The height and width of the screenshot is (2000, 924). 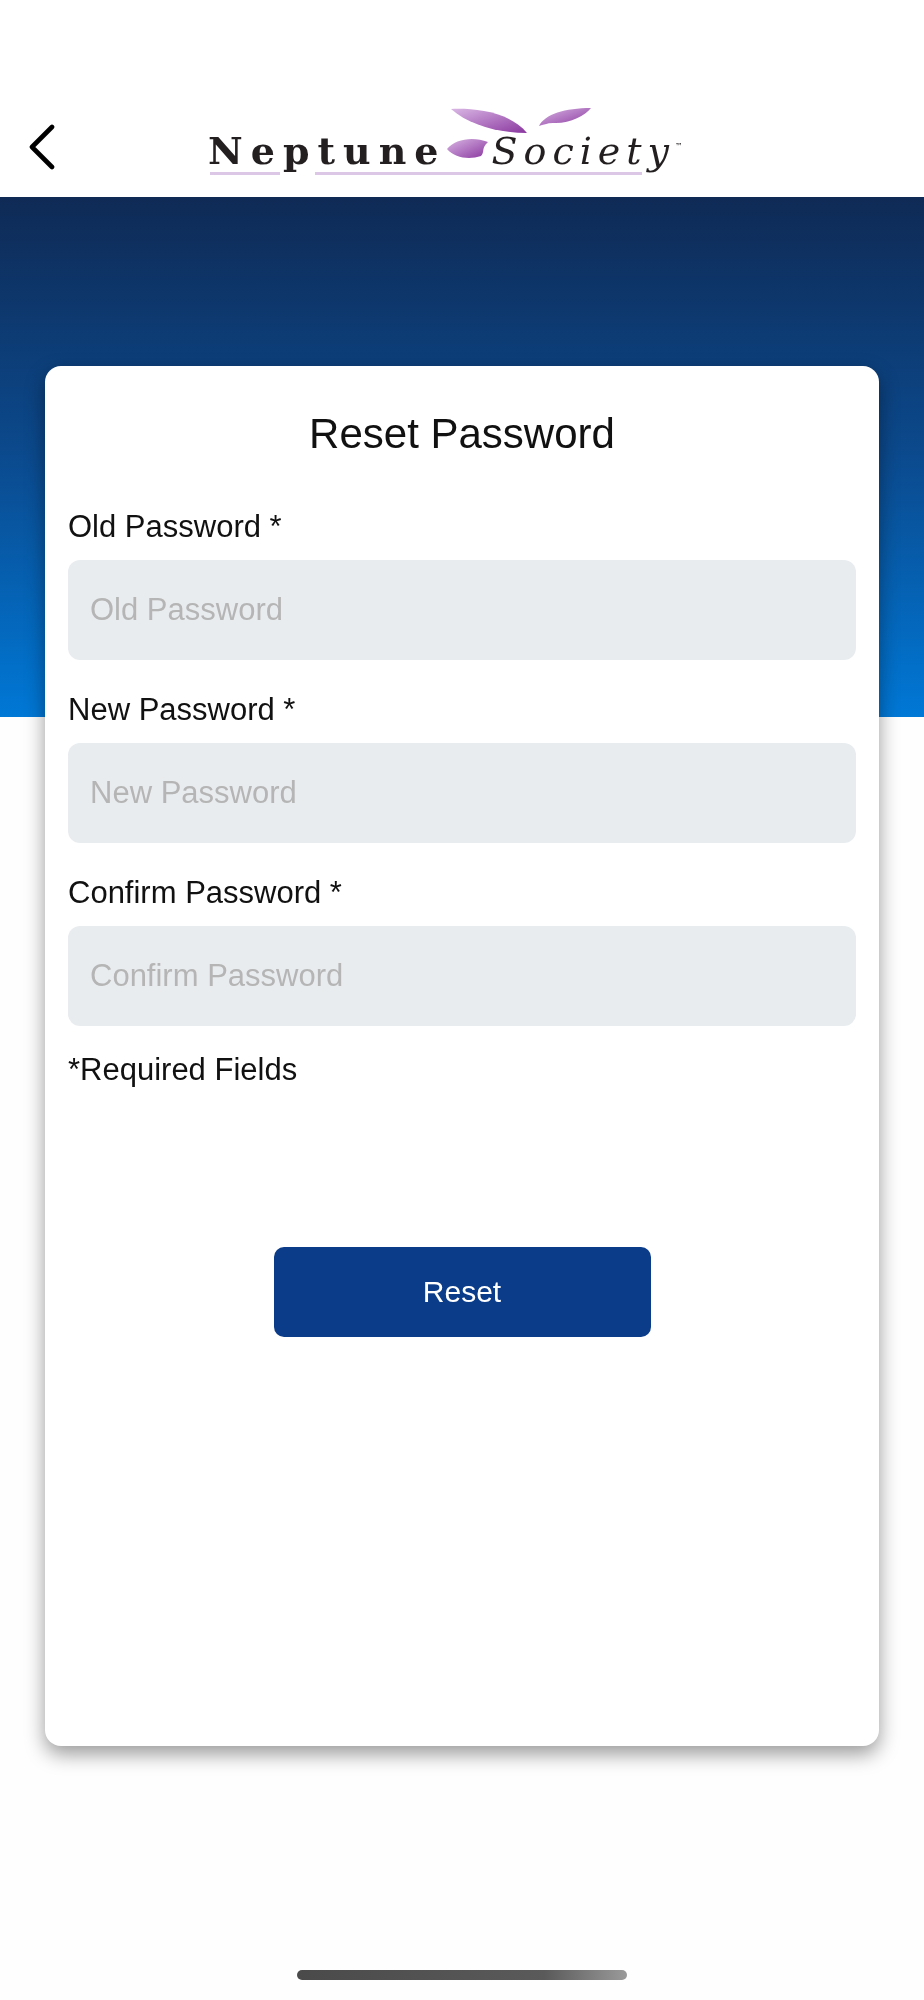 I want to click on required-note: *Required Fields, so click(x=183, y=1070).